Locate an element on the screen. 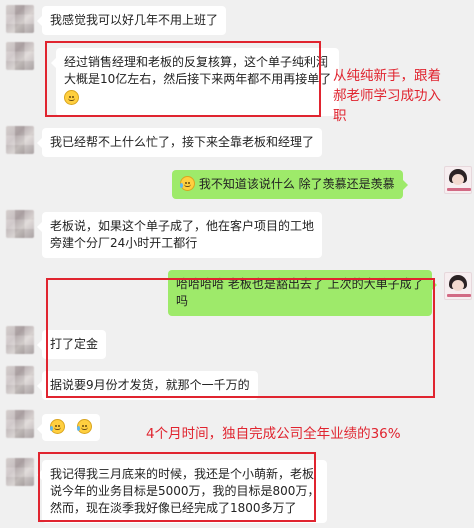  message-bubble is located at coordinates (68, 427).